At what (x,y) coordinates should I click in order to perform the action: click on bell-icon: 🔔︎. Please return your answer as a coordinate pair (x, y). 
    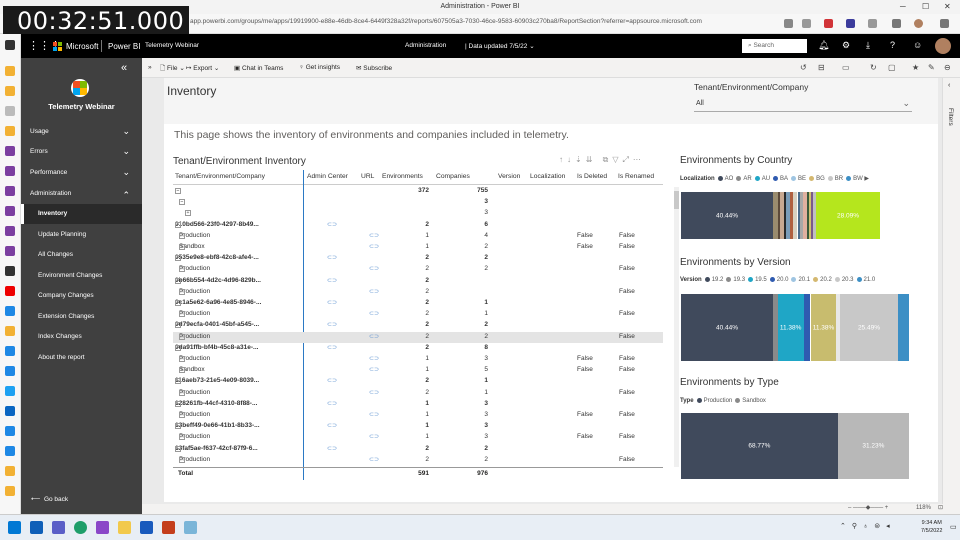
    Looking at the image, I should click on (823, 45).